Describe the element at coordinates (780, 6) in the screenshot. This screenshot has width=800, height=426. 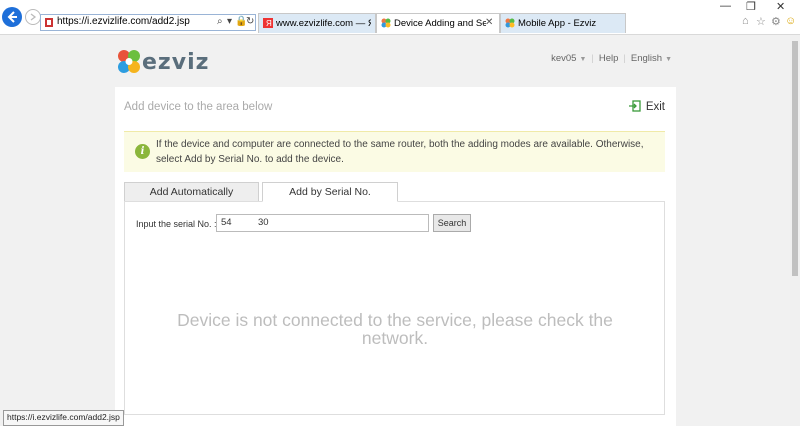
I see `close-window-icon: ✕` at that location.